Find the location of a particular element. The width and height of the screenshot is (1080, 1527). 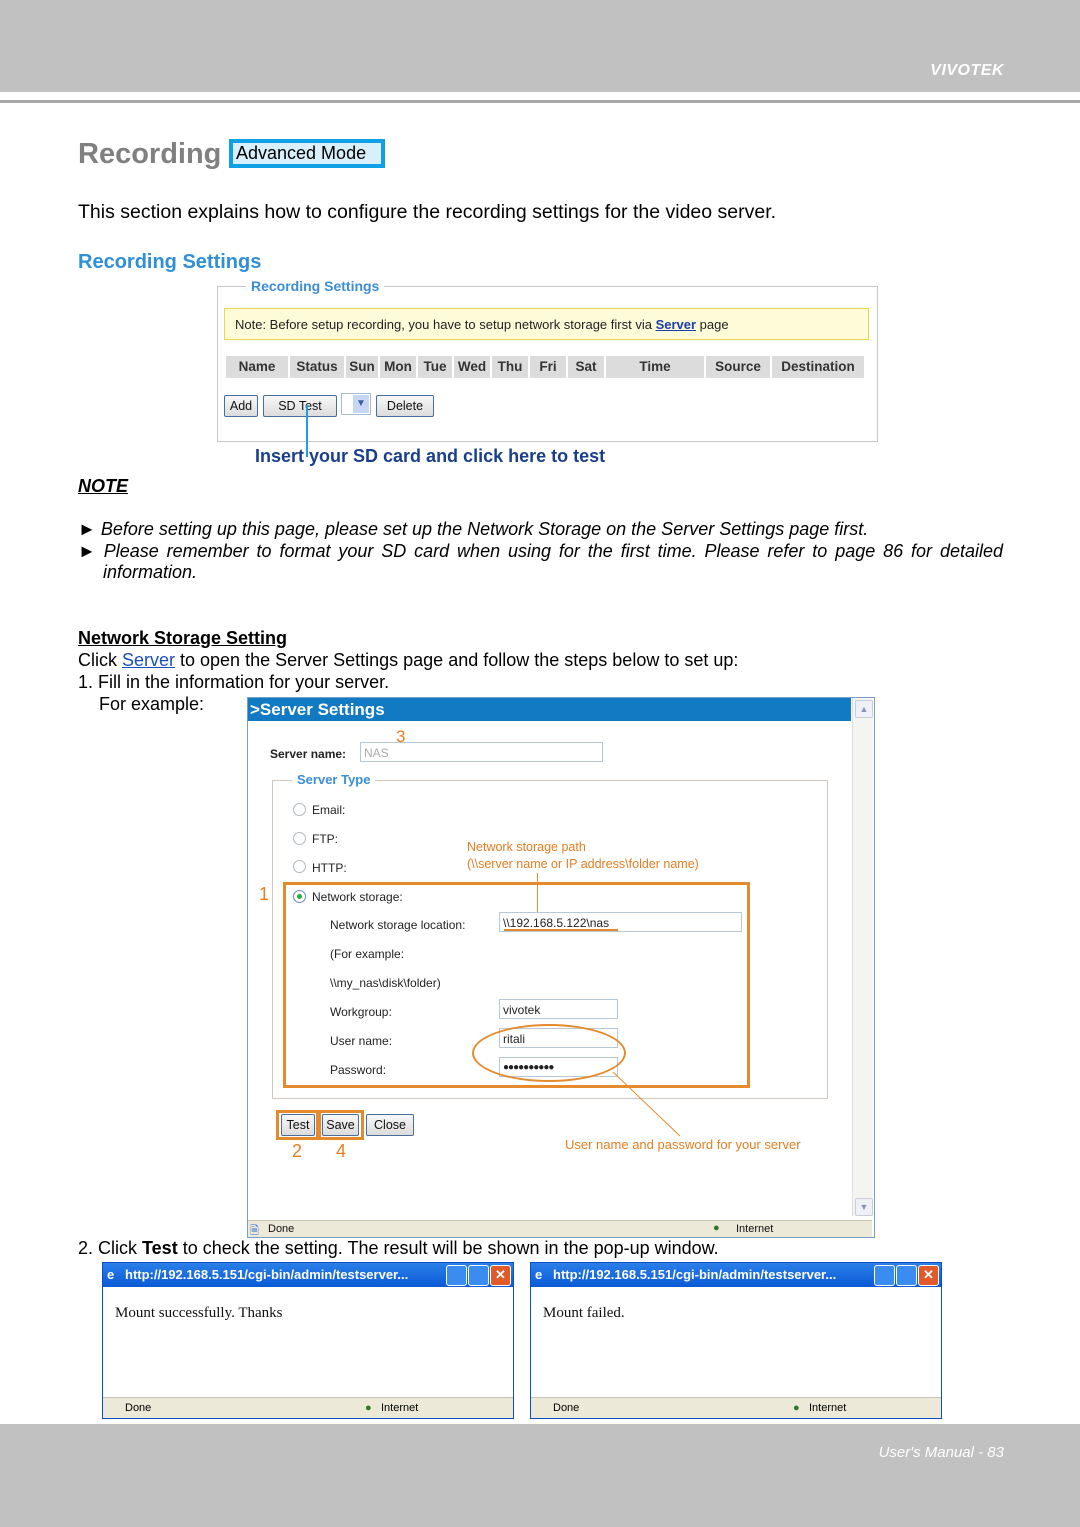

test-button: Test is located at coordinates (298, 1125).